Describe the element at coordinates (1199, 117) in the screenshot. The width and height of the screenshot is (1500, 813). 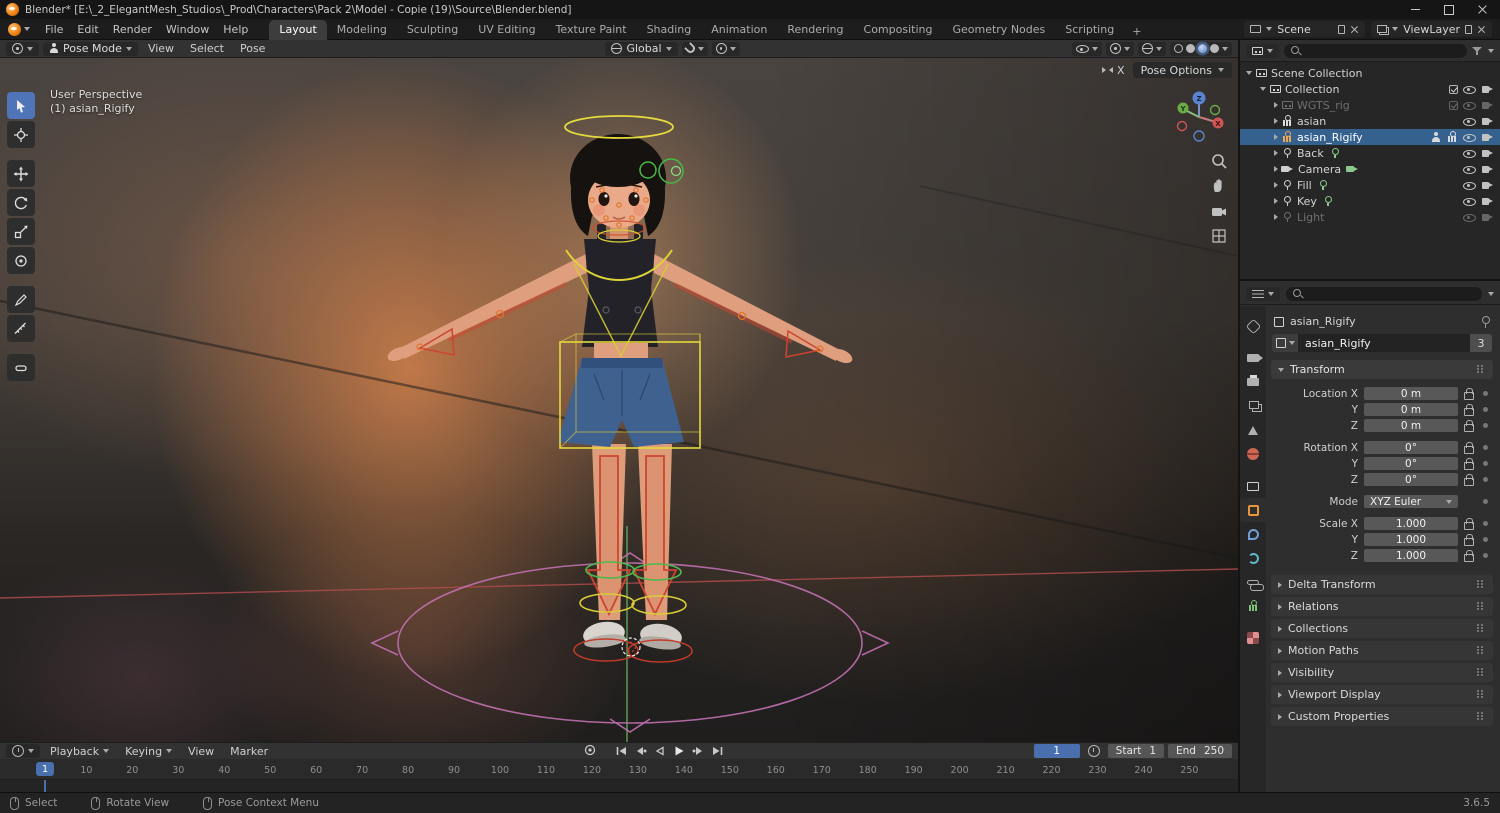
I see `navigation-gizmo: Z X Y` at that location.